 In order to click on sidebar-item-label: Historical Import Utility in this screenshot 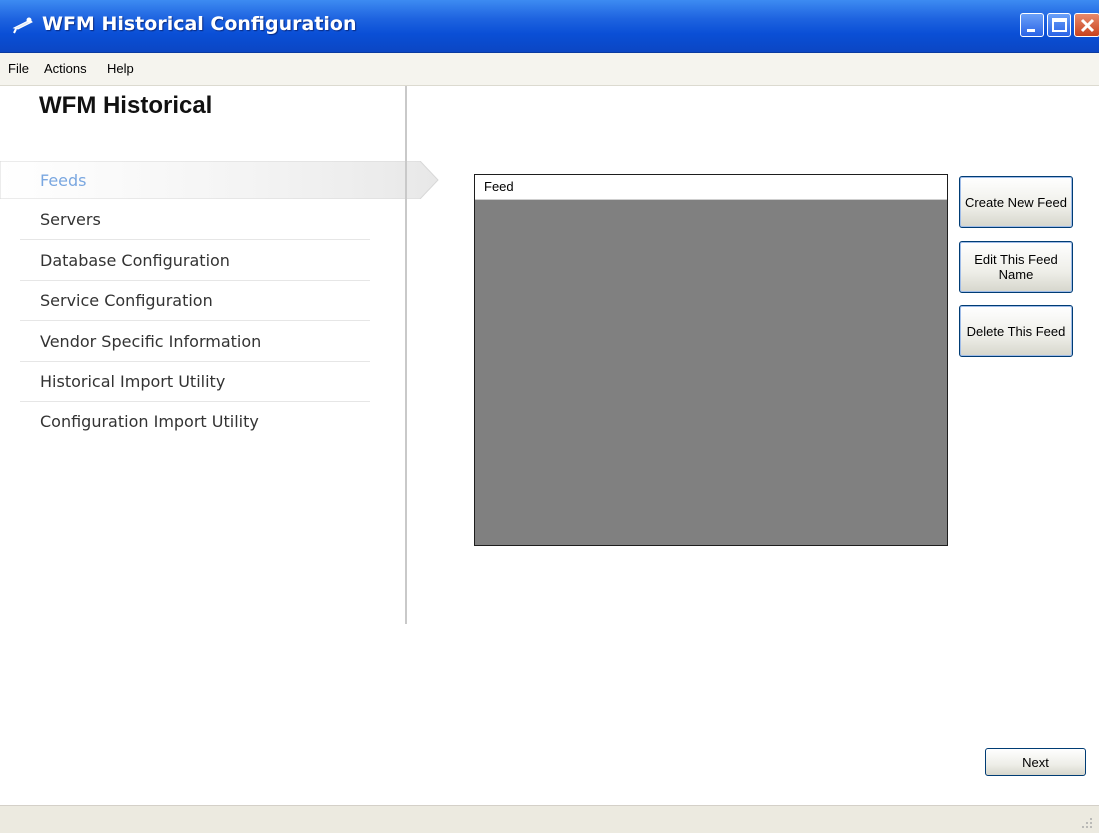, I will do `click(133, 381)`.